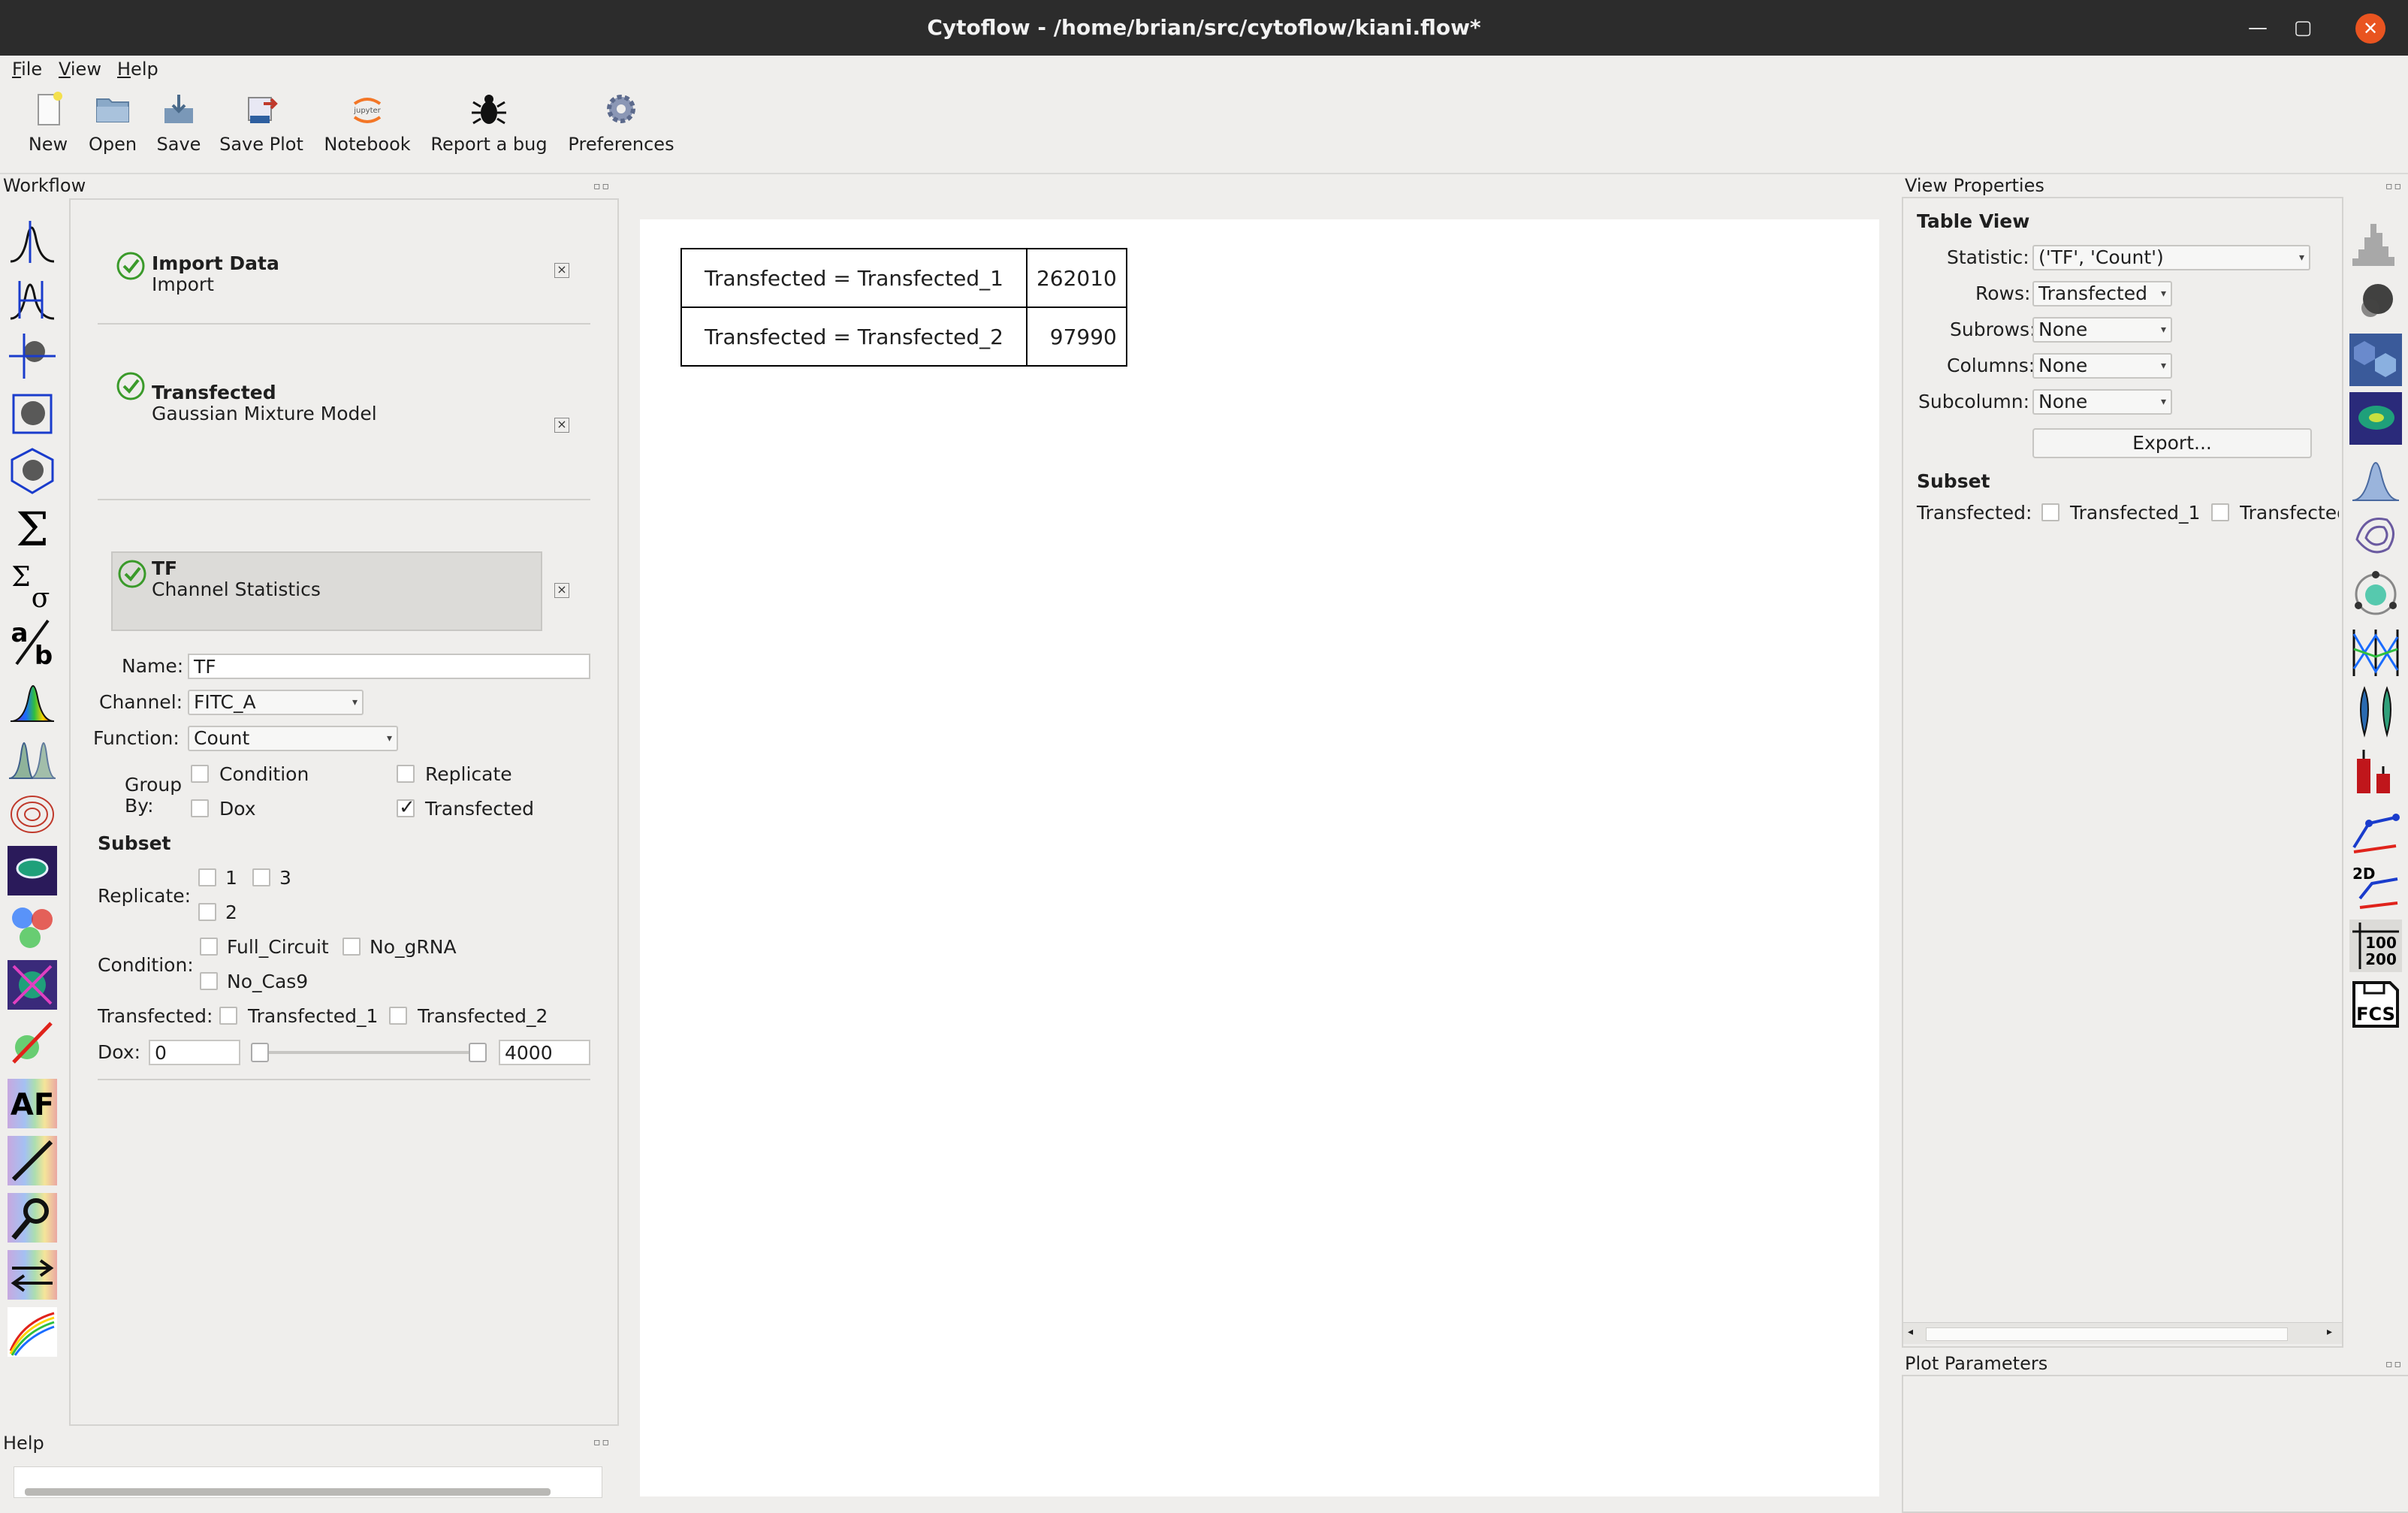 This screenshot has height=1513, width=2408. What do you see at coordinates (132, 574) in the screenshot?
I see `check-circle-icon` at bounding box center [132, 574].